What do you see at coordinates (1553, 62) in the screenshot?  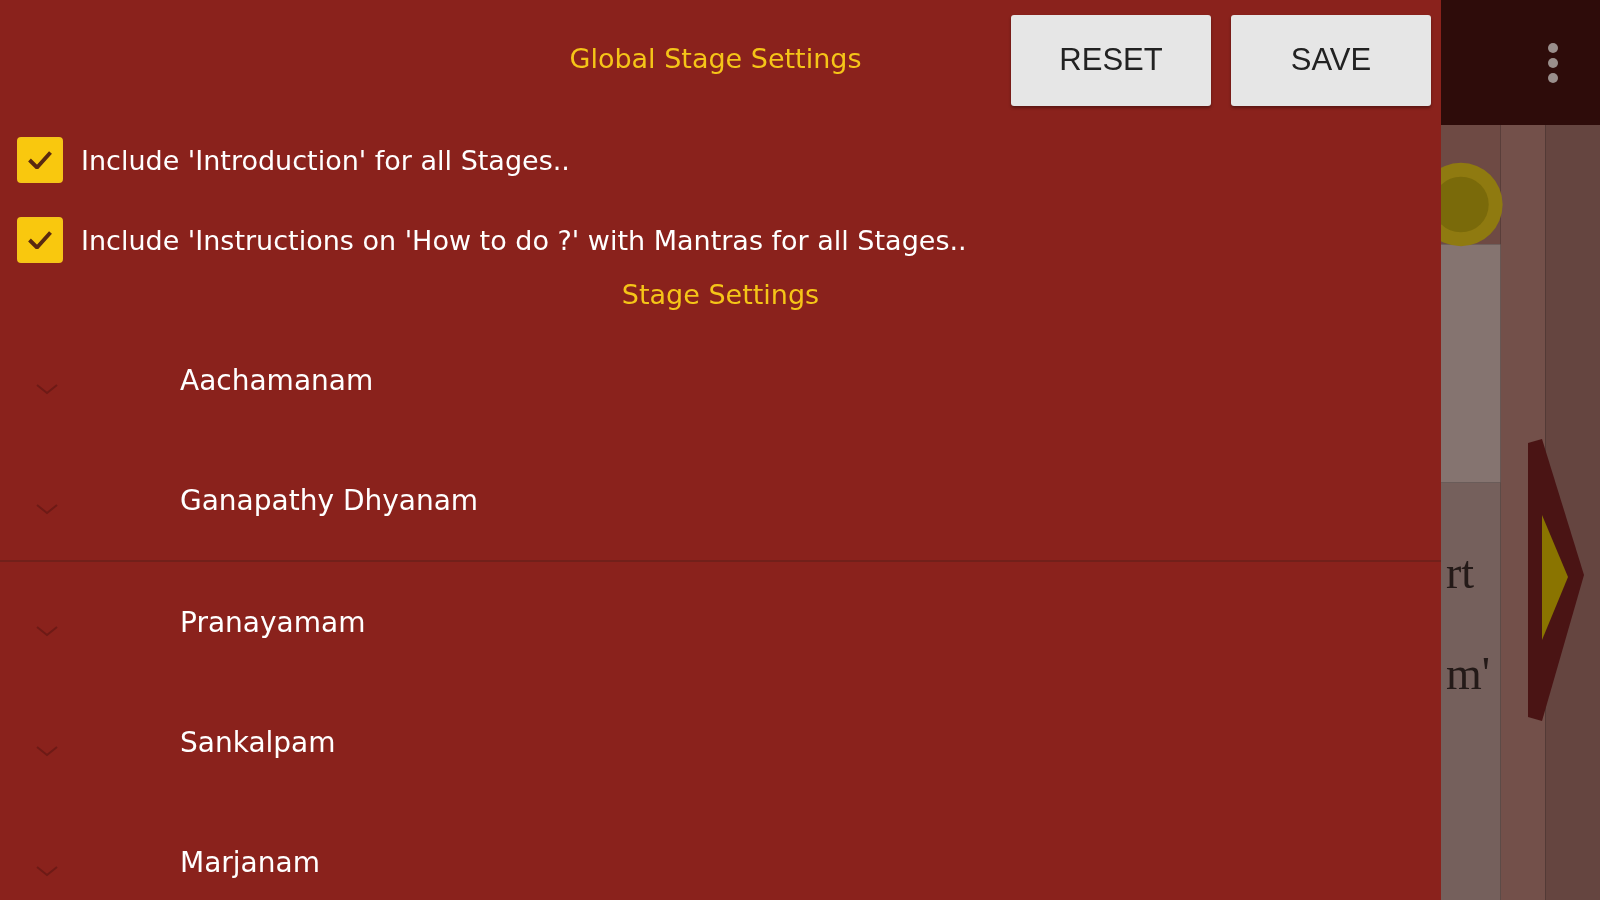 I see `more-icon` at bounding box center [1553, 62].